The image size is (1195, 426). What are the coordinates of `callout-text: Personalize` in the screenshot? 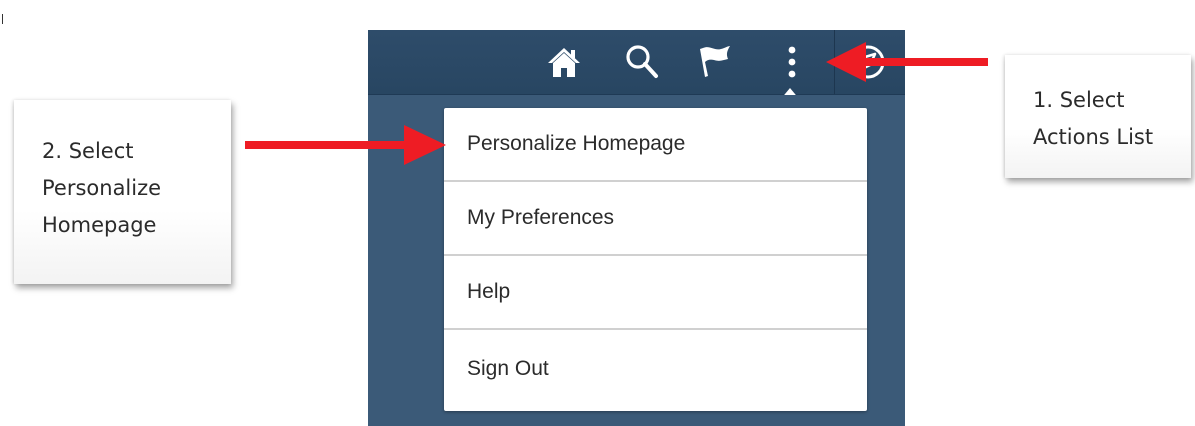 It's located at (102, 188).